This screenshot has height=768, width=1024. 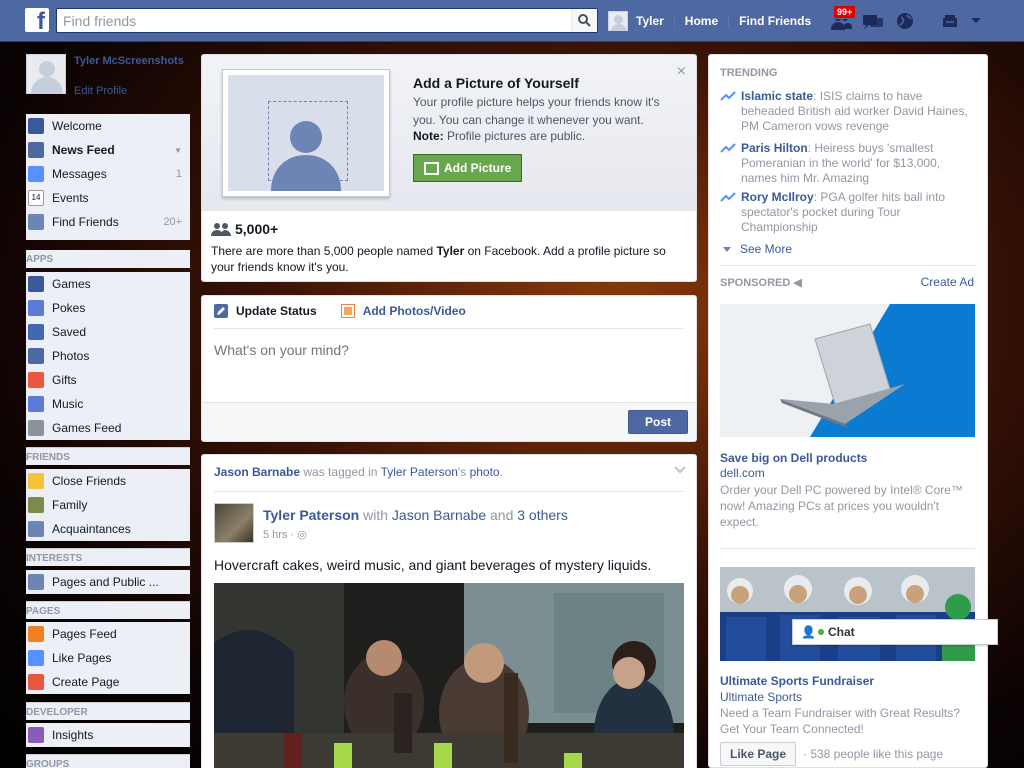 I want to click on ad-domain: Ultimate Sports, so click(x=761, y=697).